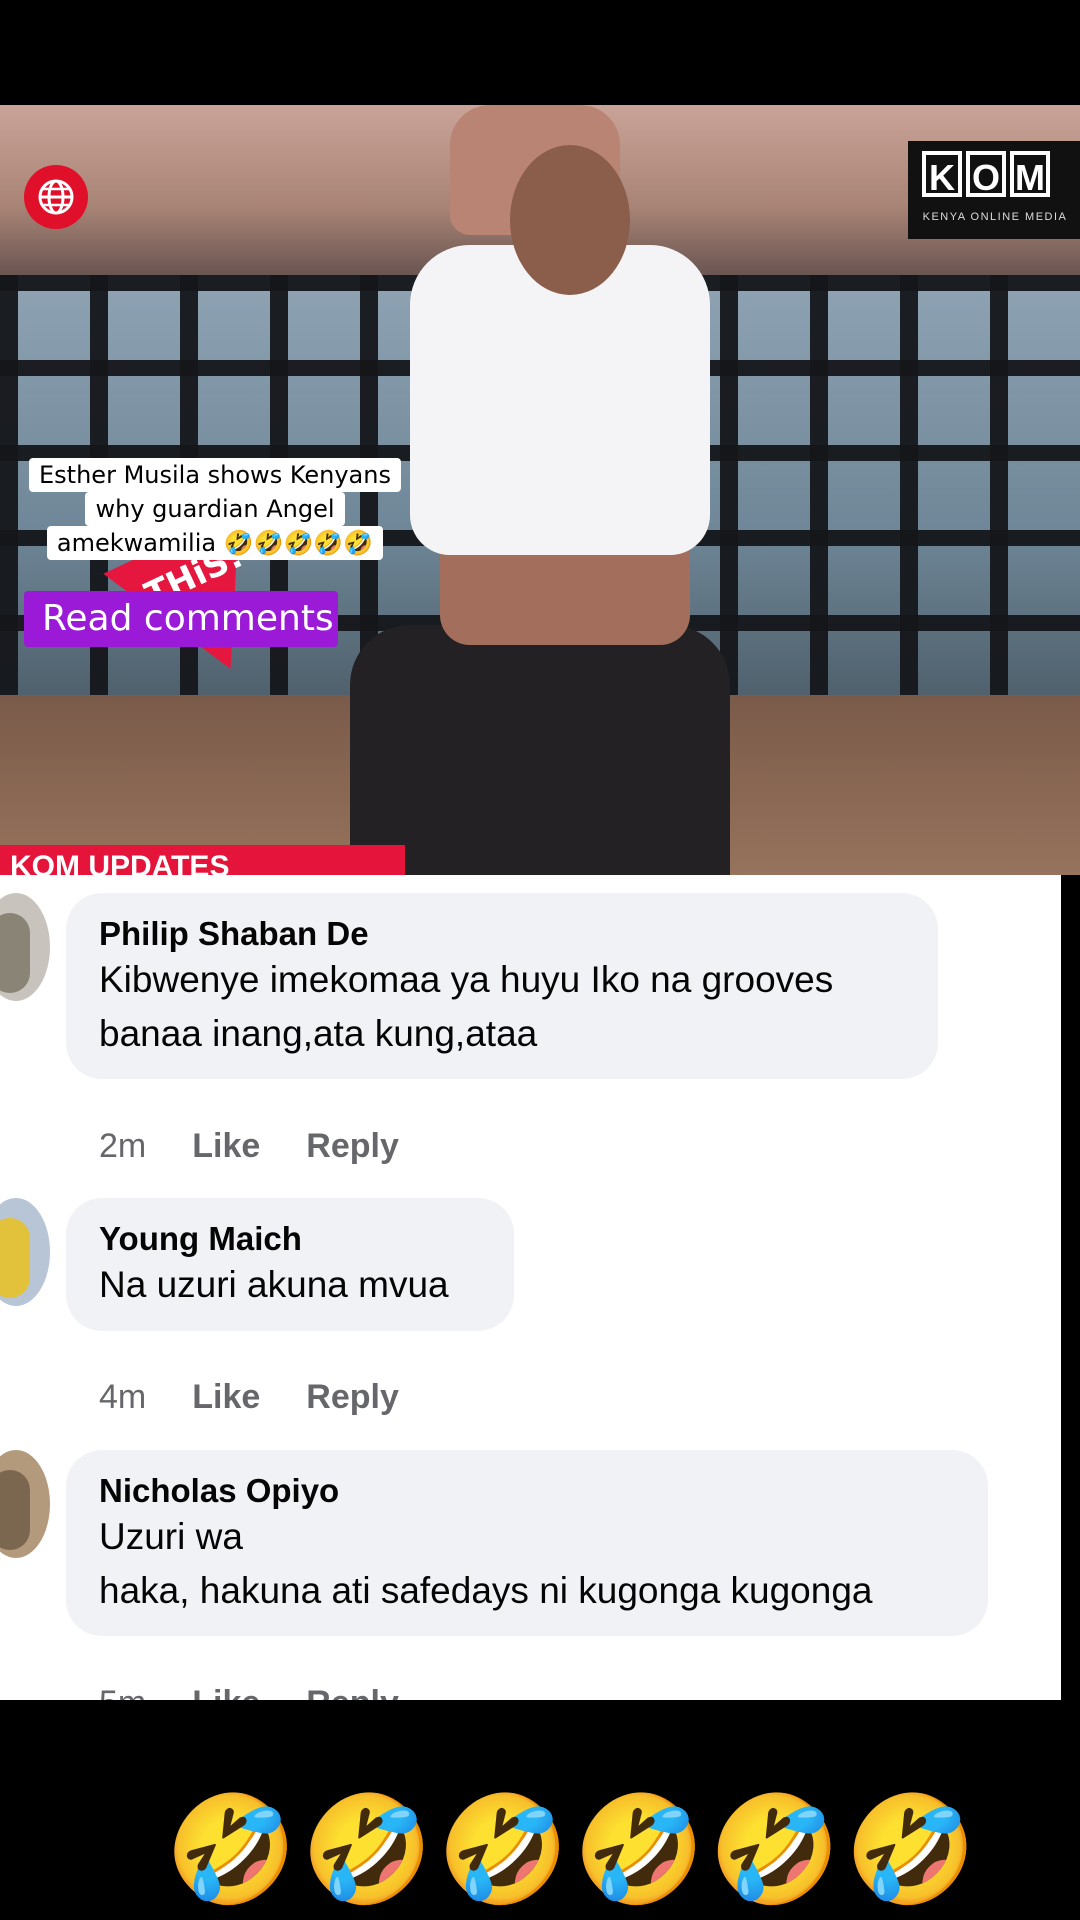  What do you see at coordinates (215, 475) in the screenshot?
I see `caption-line-1: Esther Musila shows Kenyans` at bounding box center [215, 475].